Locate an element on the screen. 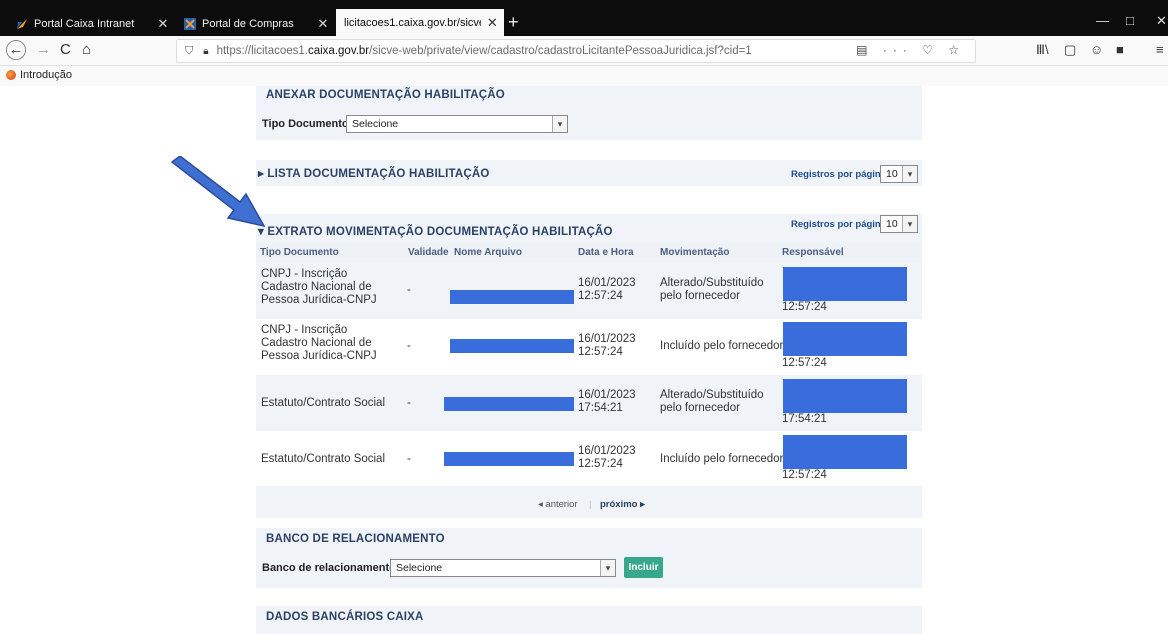  col-resp: Responsável is located at coordinates (813, 252).